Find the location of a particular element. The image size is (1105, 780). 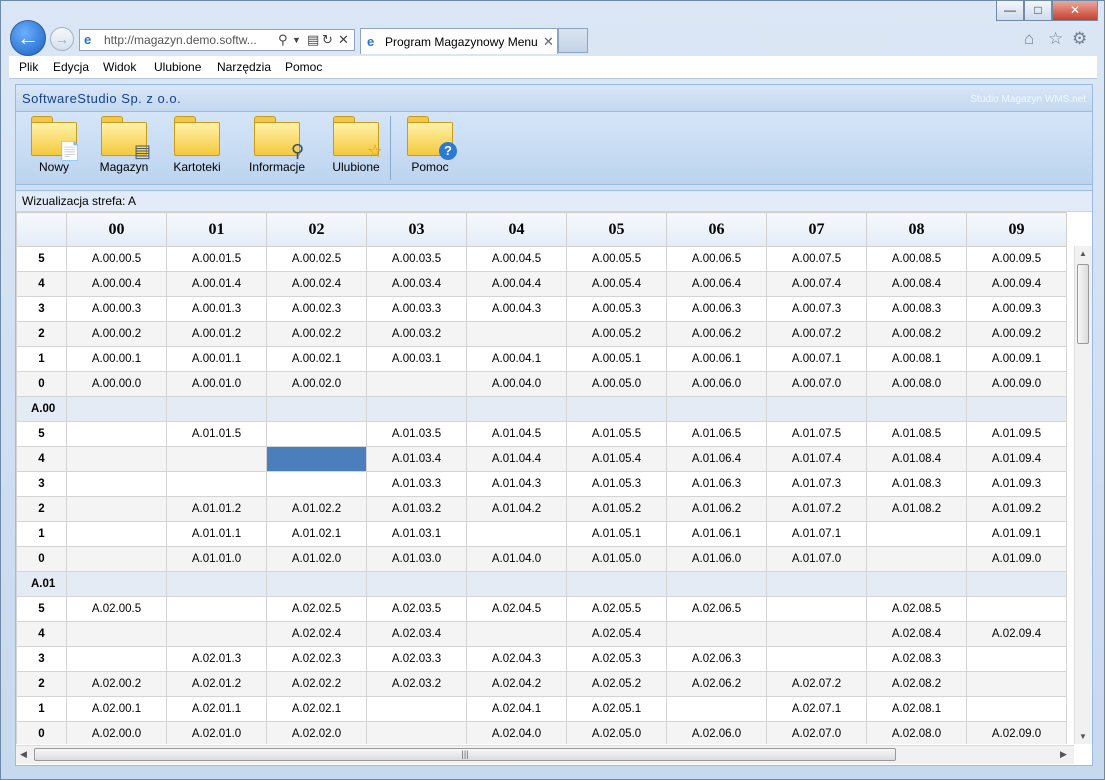

location-cell: A.00.08.1 is located at coordinates (916, 359).